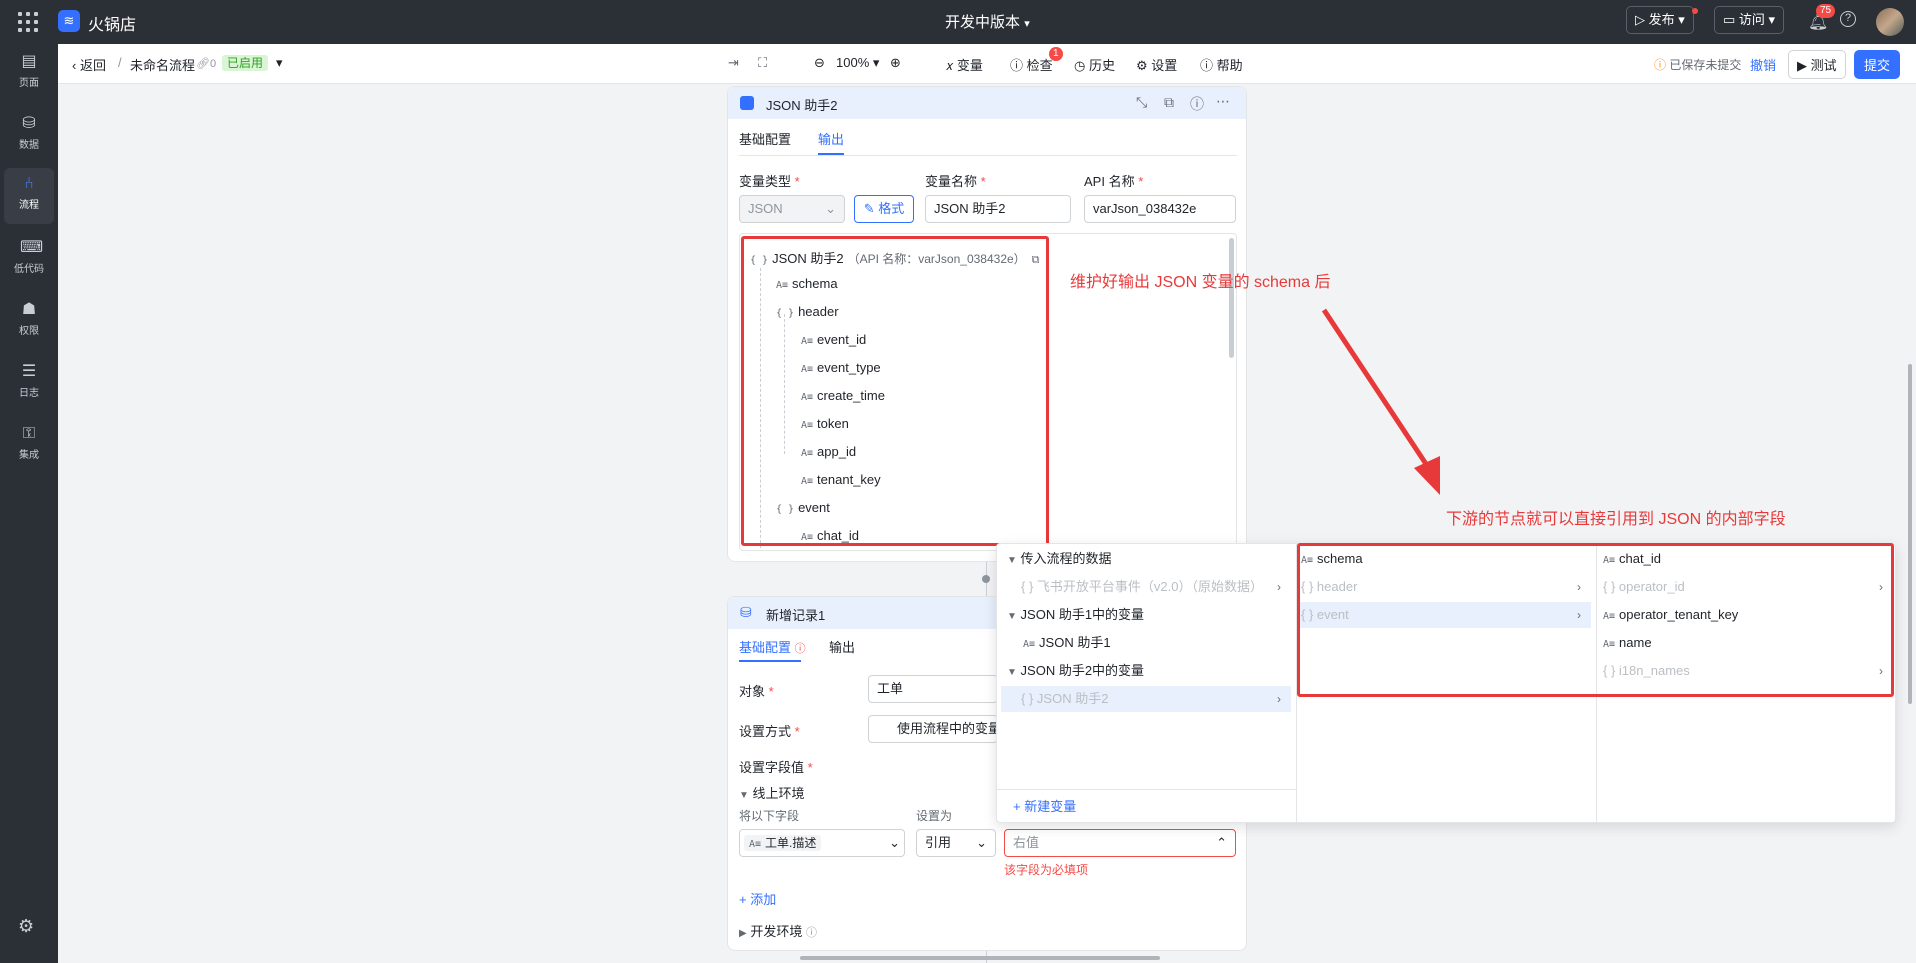 This screenshot has height=963, width=1916. Describe the element at coordinates (1072, 698) in the screenshot. I see `option-label: JSON 助手2` at that location.